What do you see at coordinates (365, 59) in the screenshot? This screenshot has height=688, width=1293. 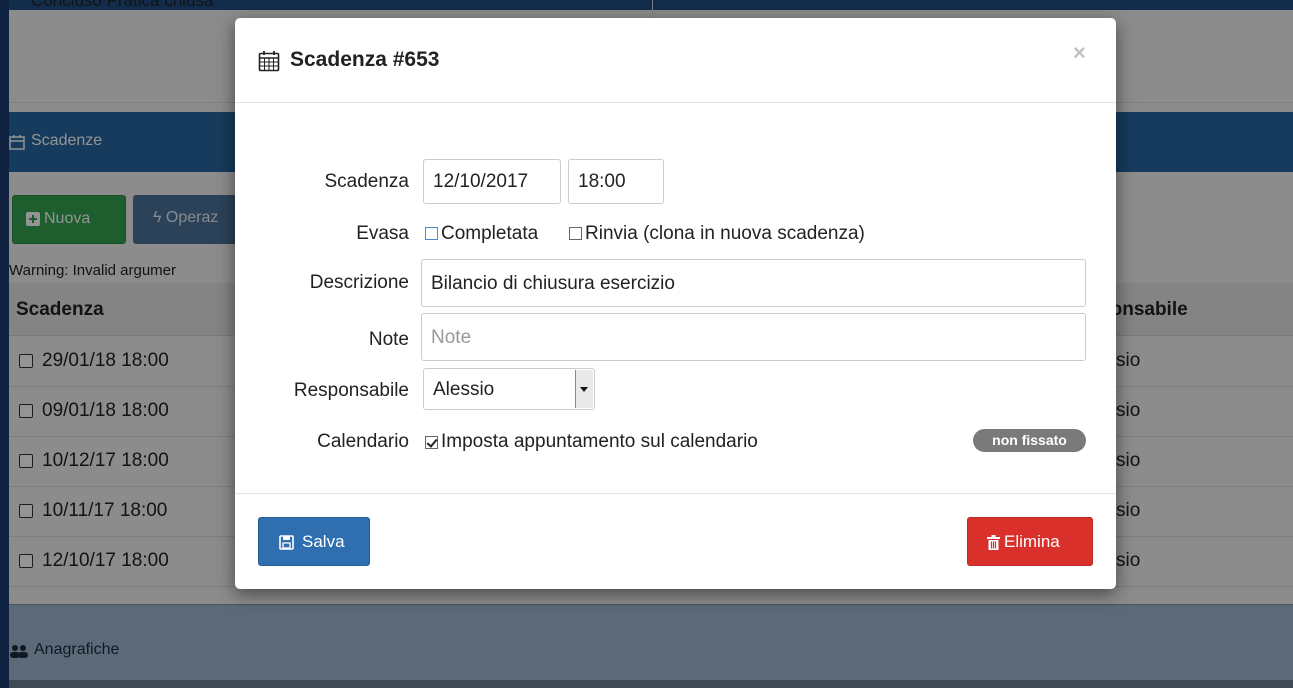 I see `modal-title: Scadenza #653` at bounding box center [365, 59].